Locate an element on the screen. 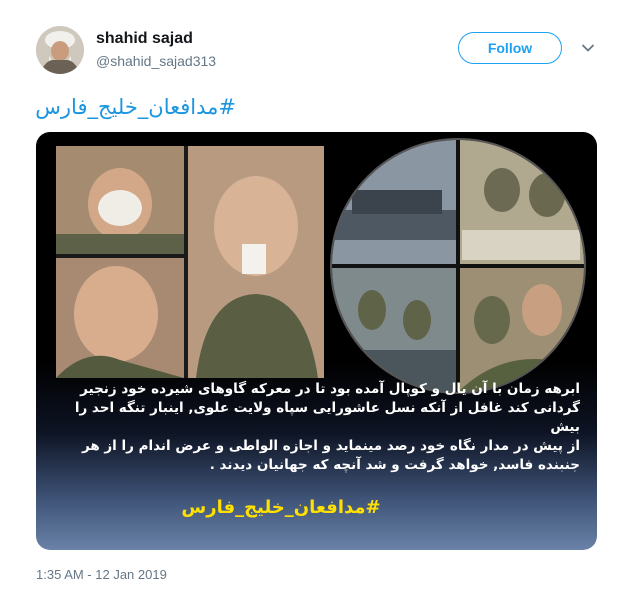 The width and height of the screenshot is (630, 593). chevron-down-icon is located at coordinates (588, 48).